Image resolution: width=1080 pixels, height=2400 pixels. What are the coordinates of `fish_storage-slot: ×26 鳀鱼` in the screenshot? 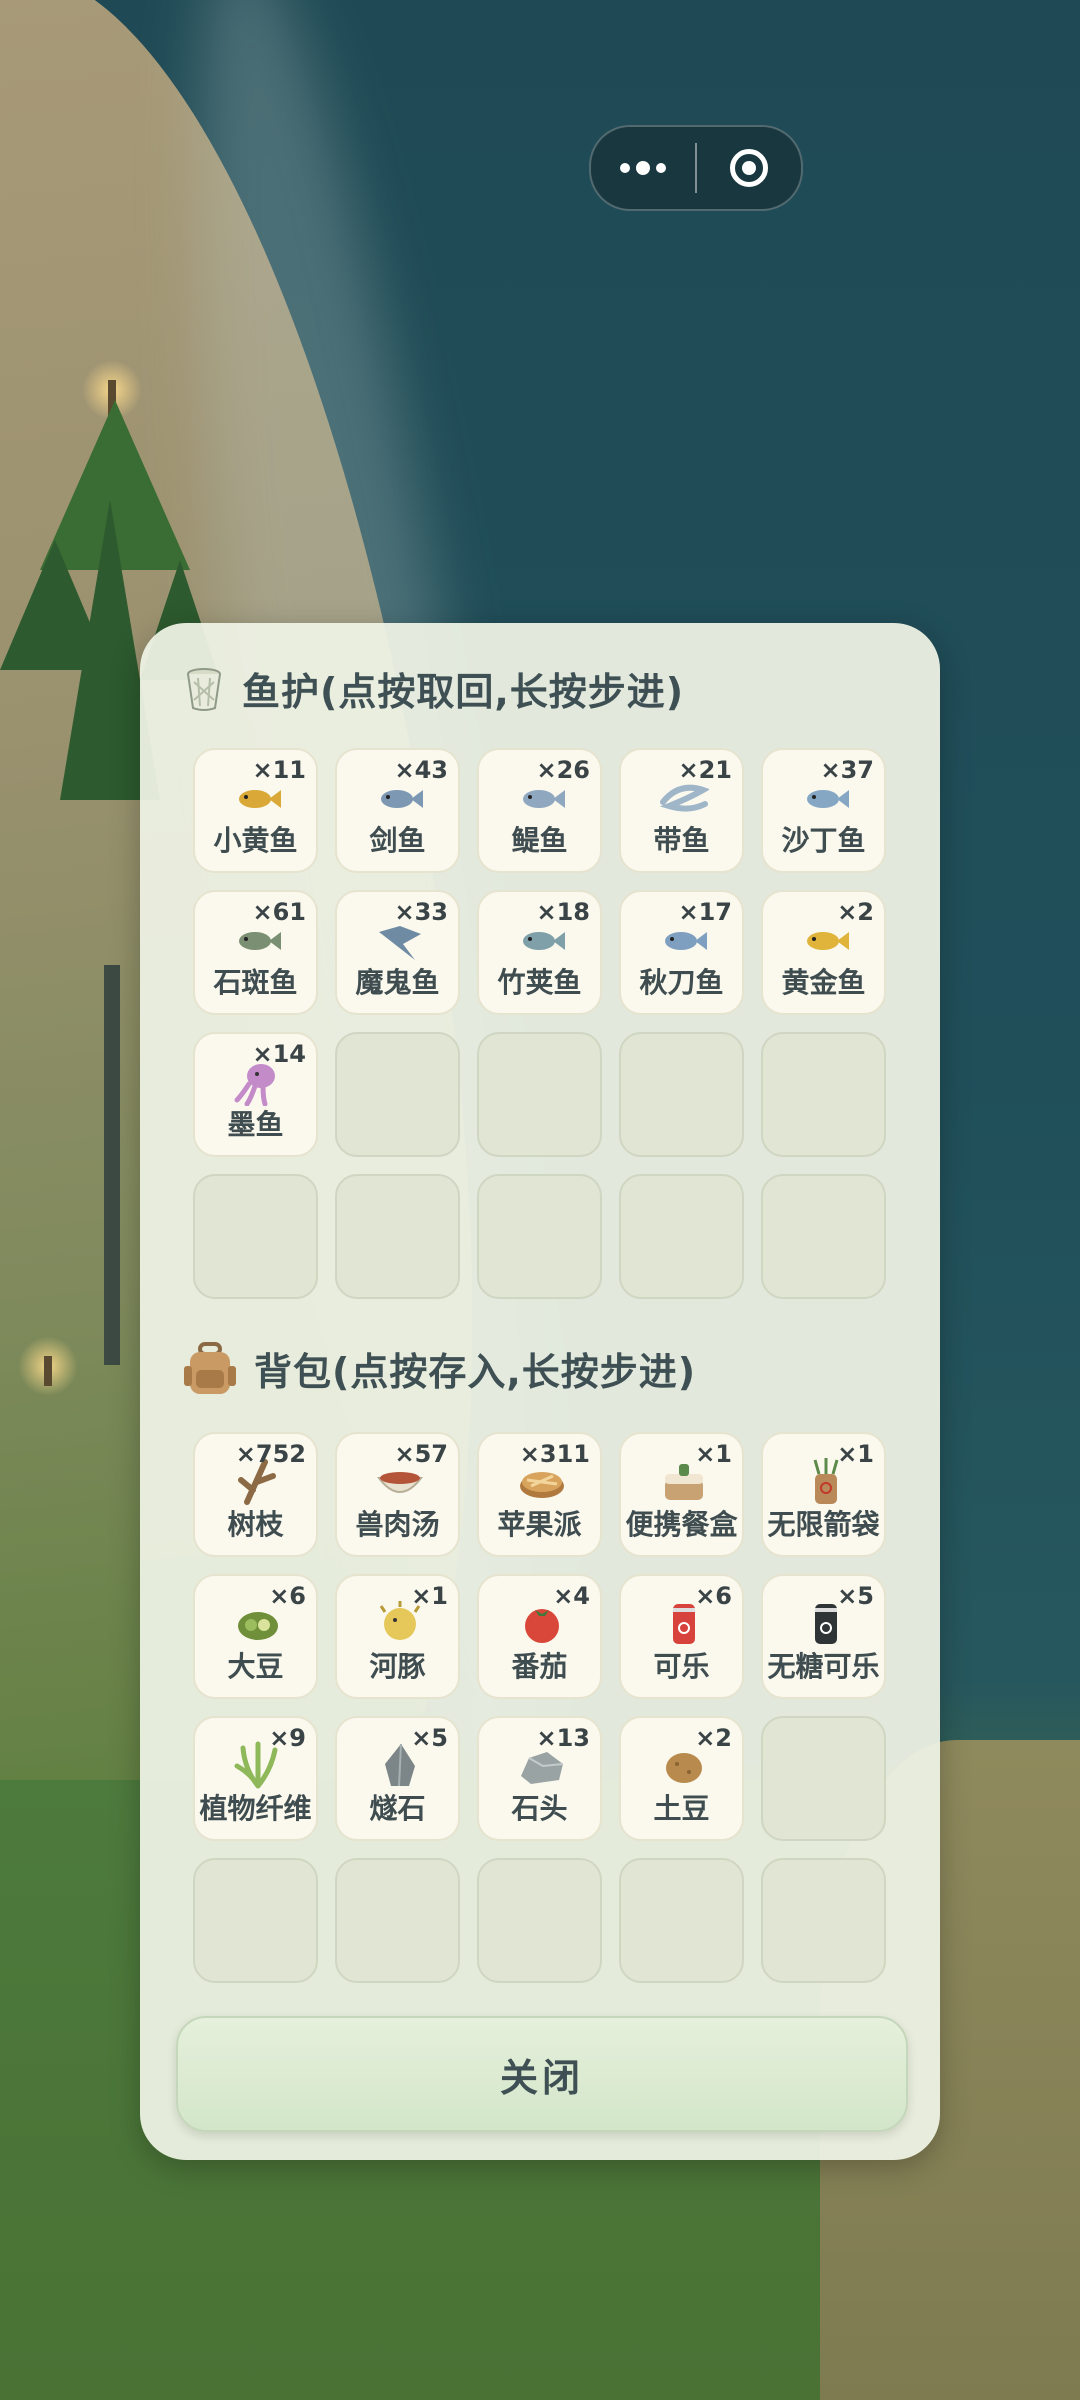 It's located at (539, 810).